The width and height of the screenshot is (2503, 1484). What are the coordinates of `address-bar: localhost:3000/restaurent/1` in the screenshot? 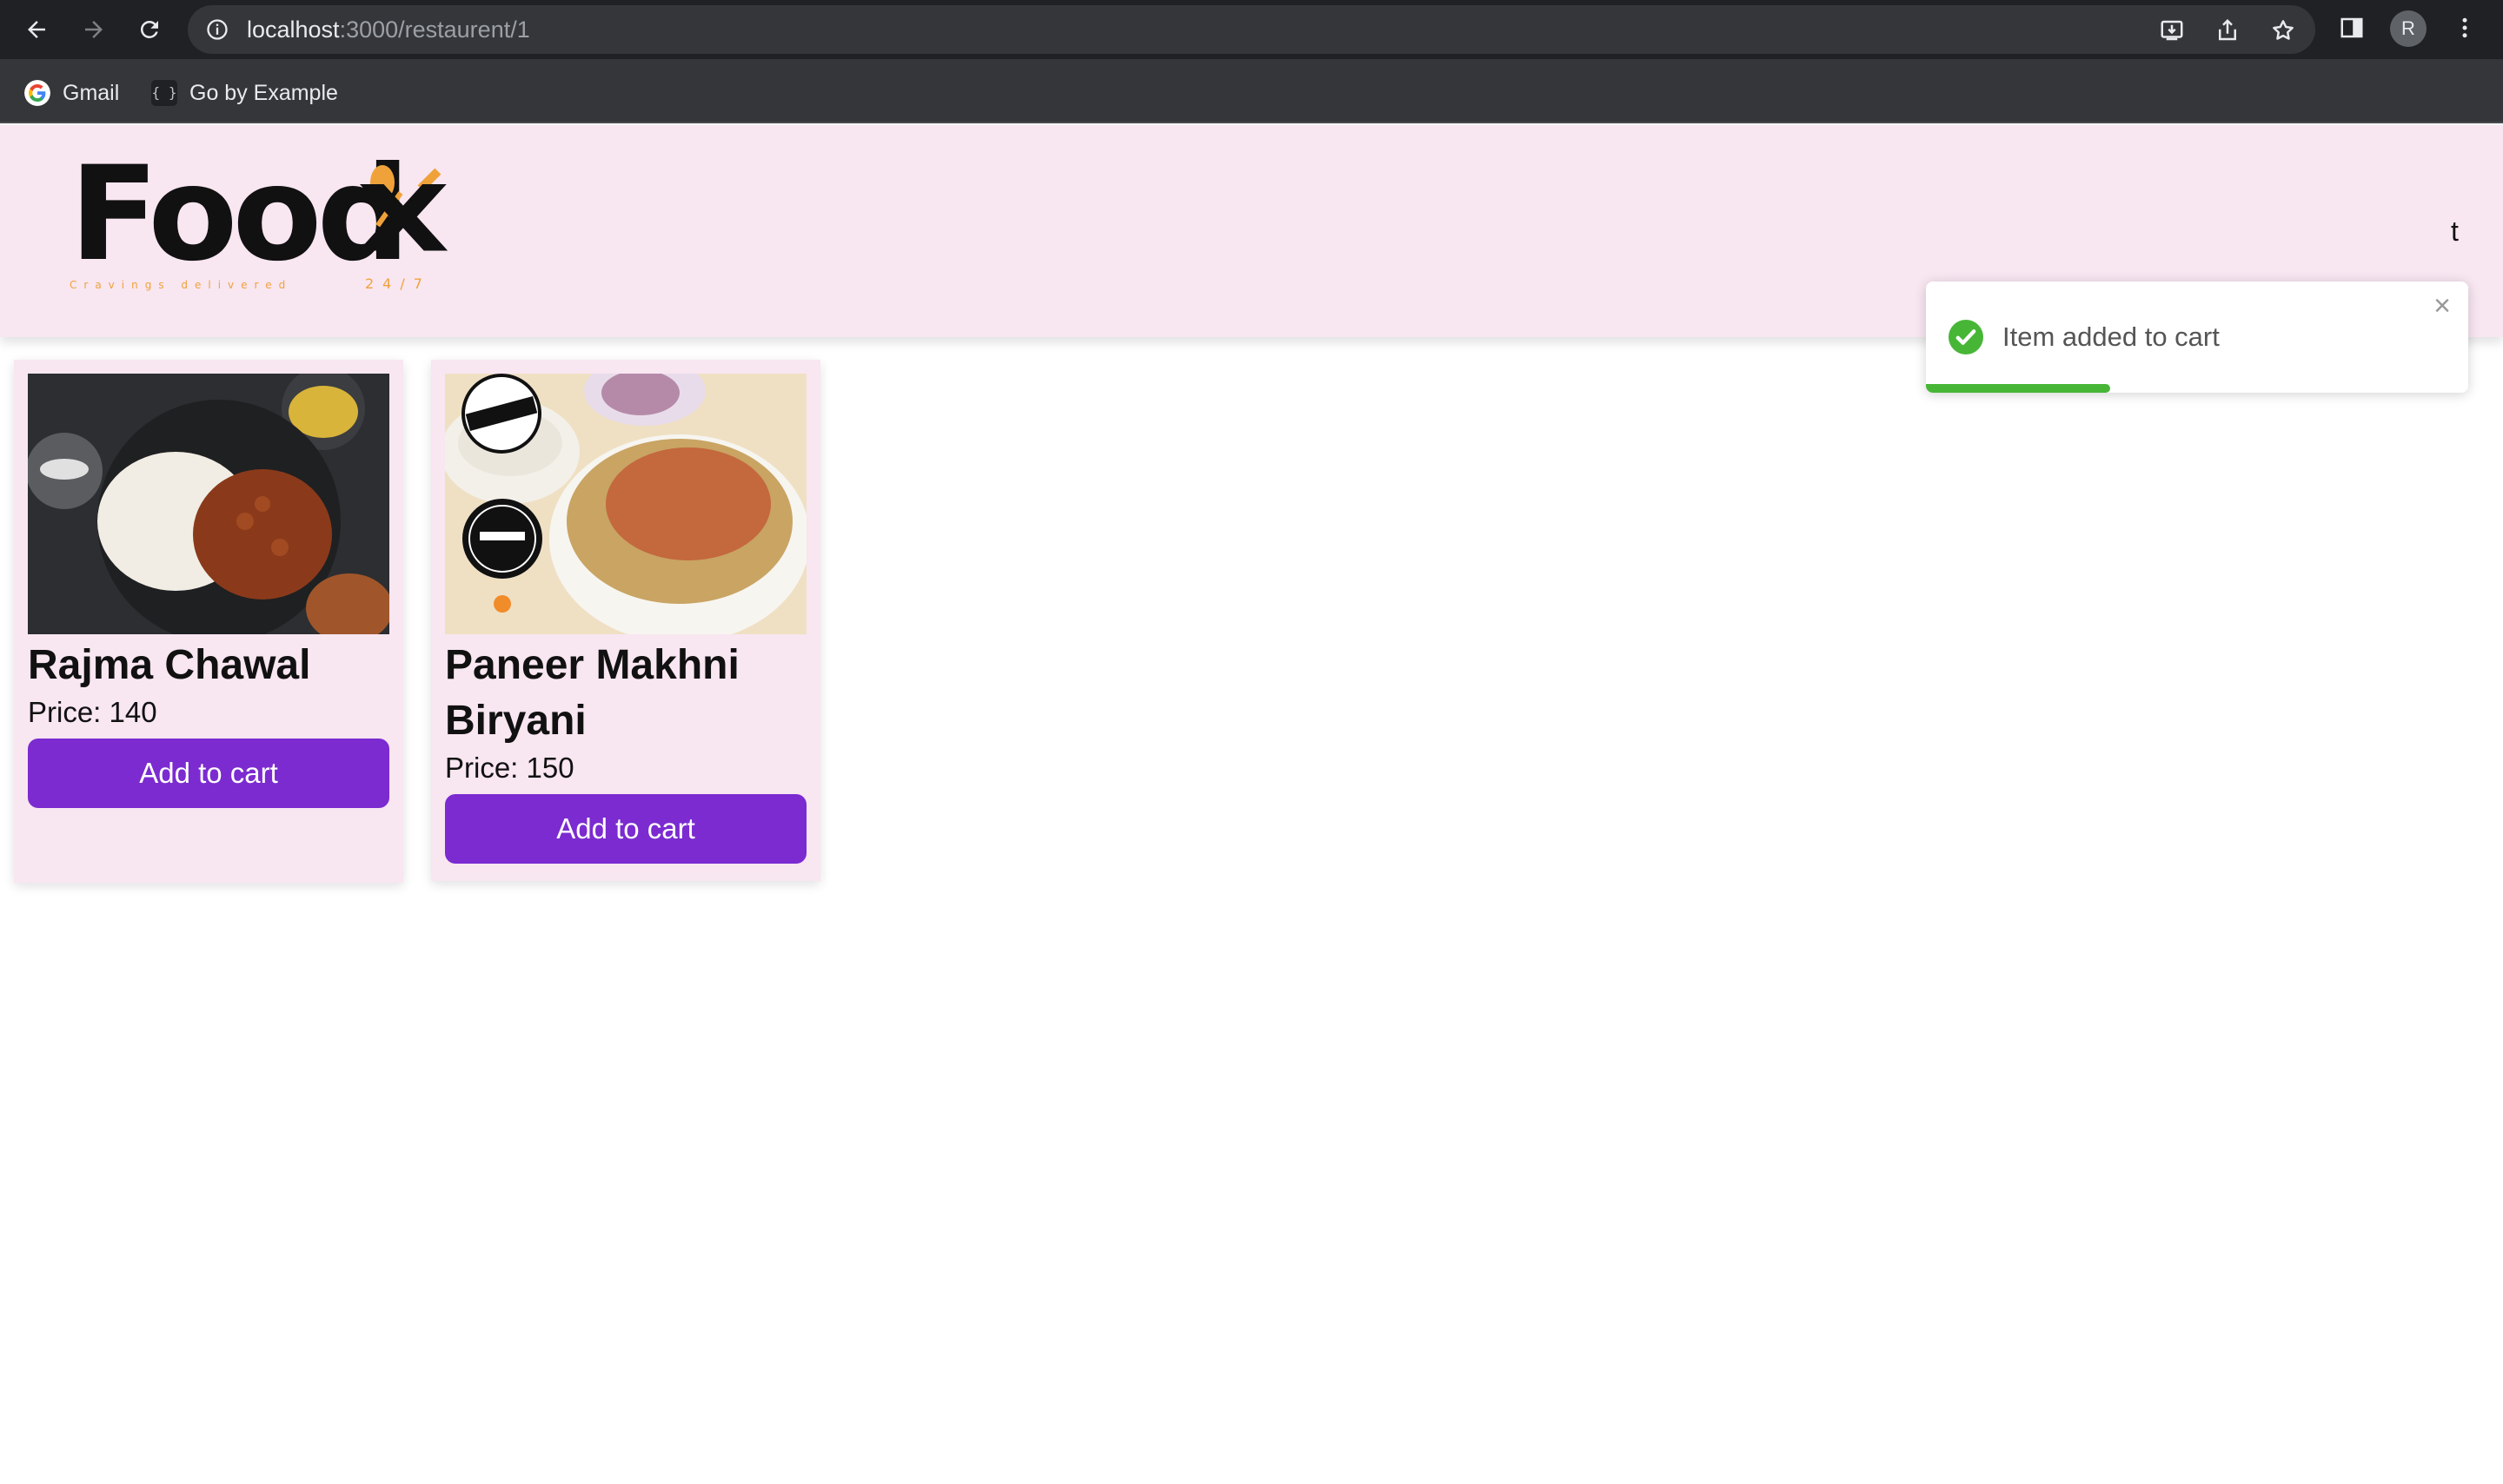 It's located at (1251, 29).